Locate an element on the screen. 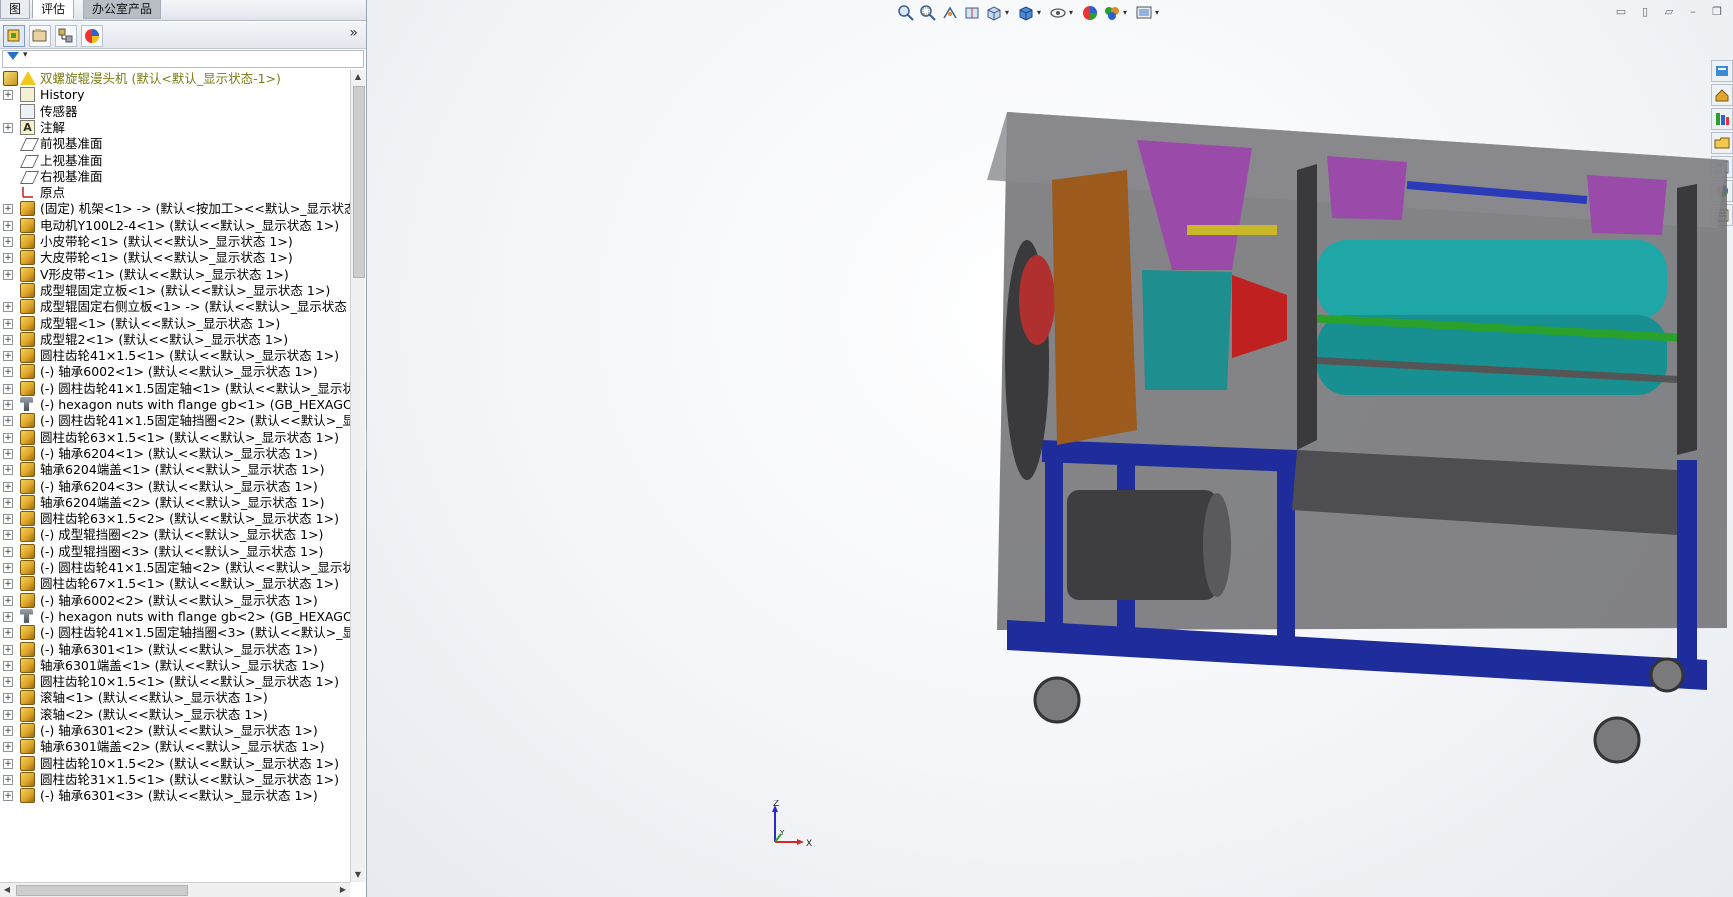 The image size is (1733, 897). tree-item: + 小皮带轮<1> (默认<<默认>_显示状态 1>) is located at coordinates (175, 242).